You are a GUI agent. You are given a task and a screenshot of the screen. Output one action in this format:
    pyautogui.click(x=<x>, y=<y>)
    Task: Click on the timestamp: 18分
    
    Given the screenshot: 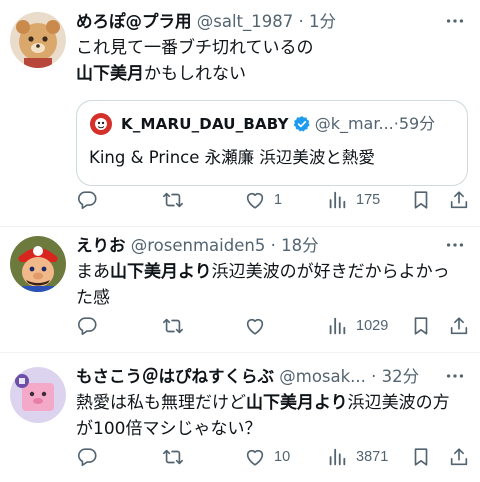 What is the action you would take?
    pyautogui.click(x=300, y=245)
    